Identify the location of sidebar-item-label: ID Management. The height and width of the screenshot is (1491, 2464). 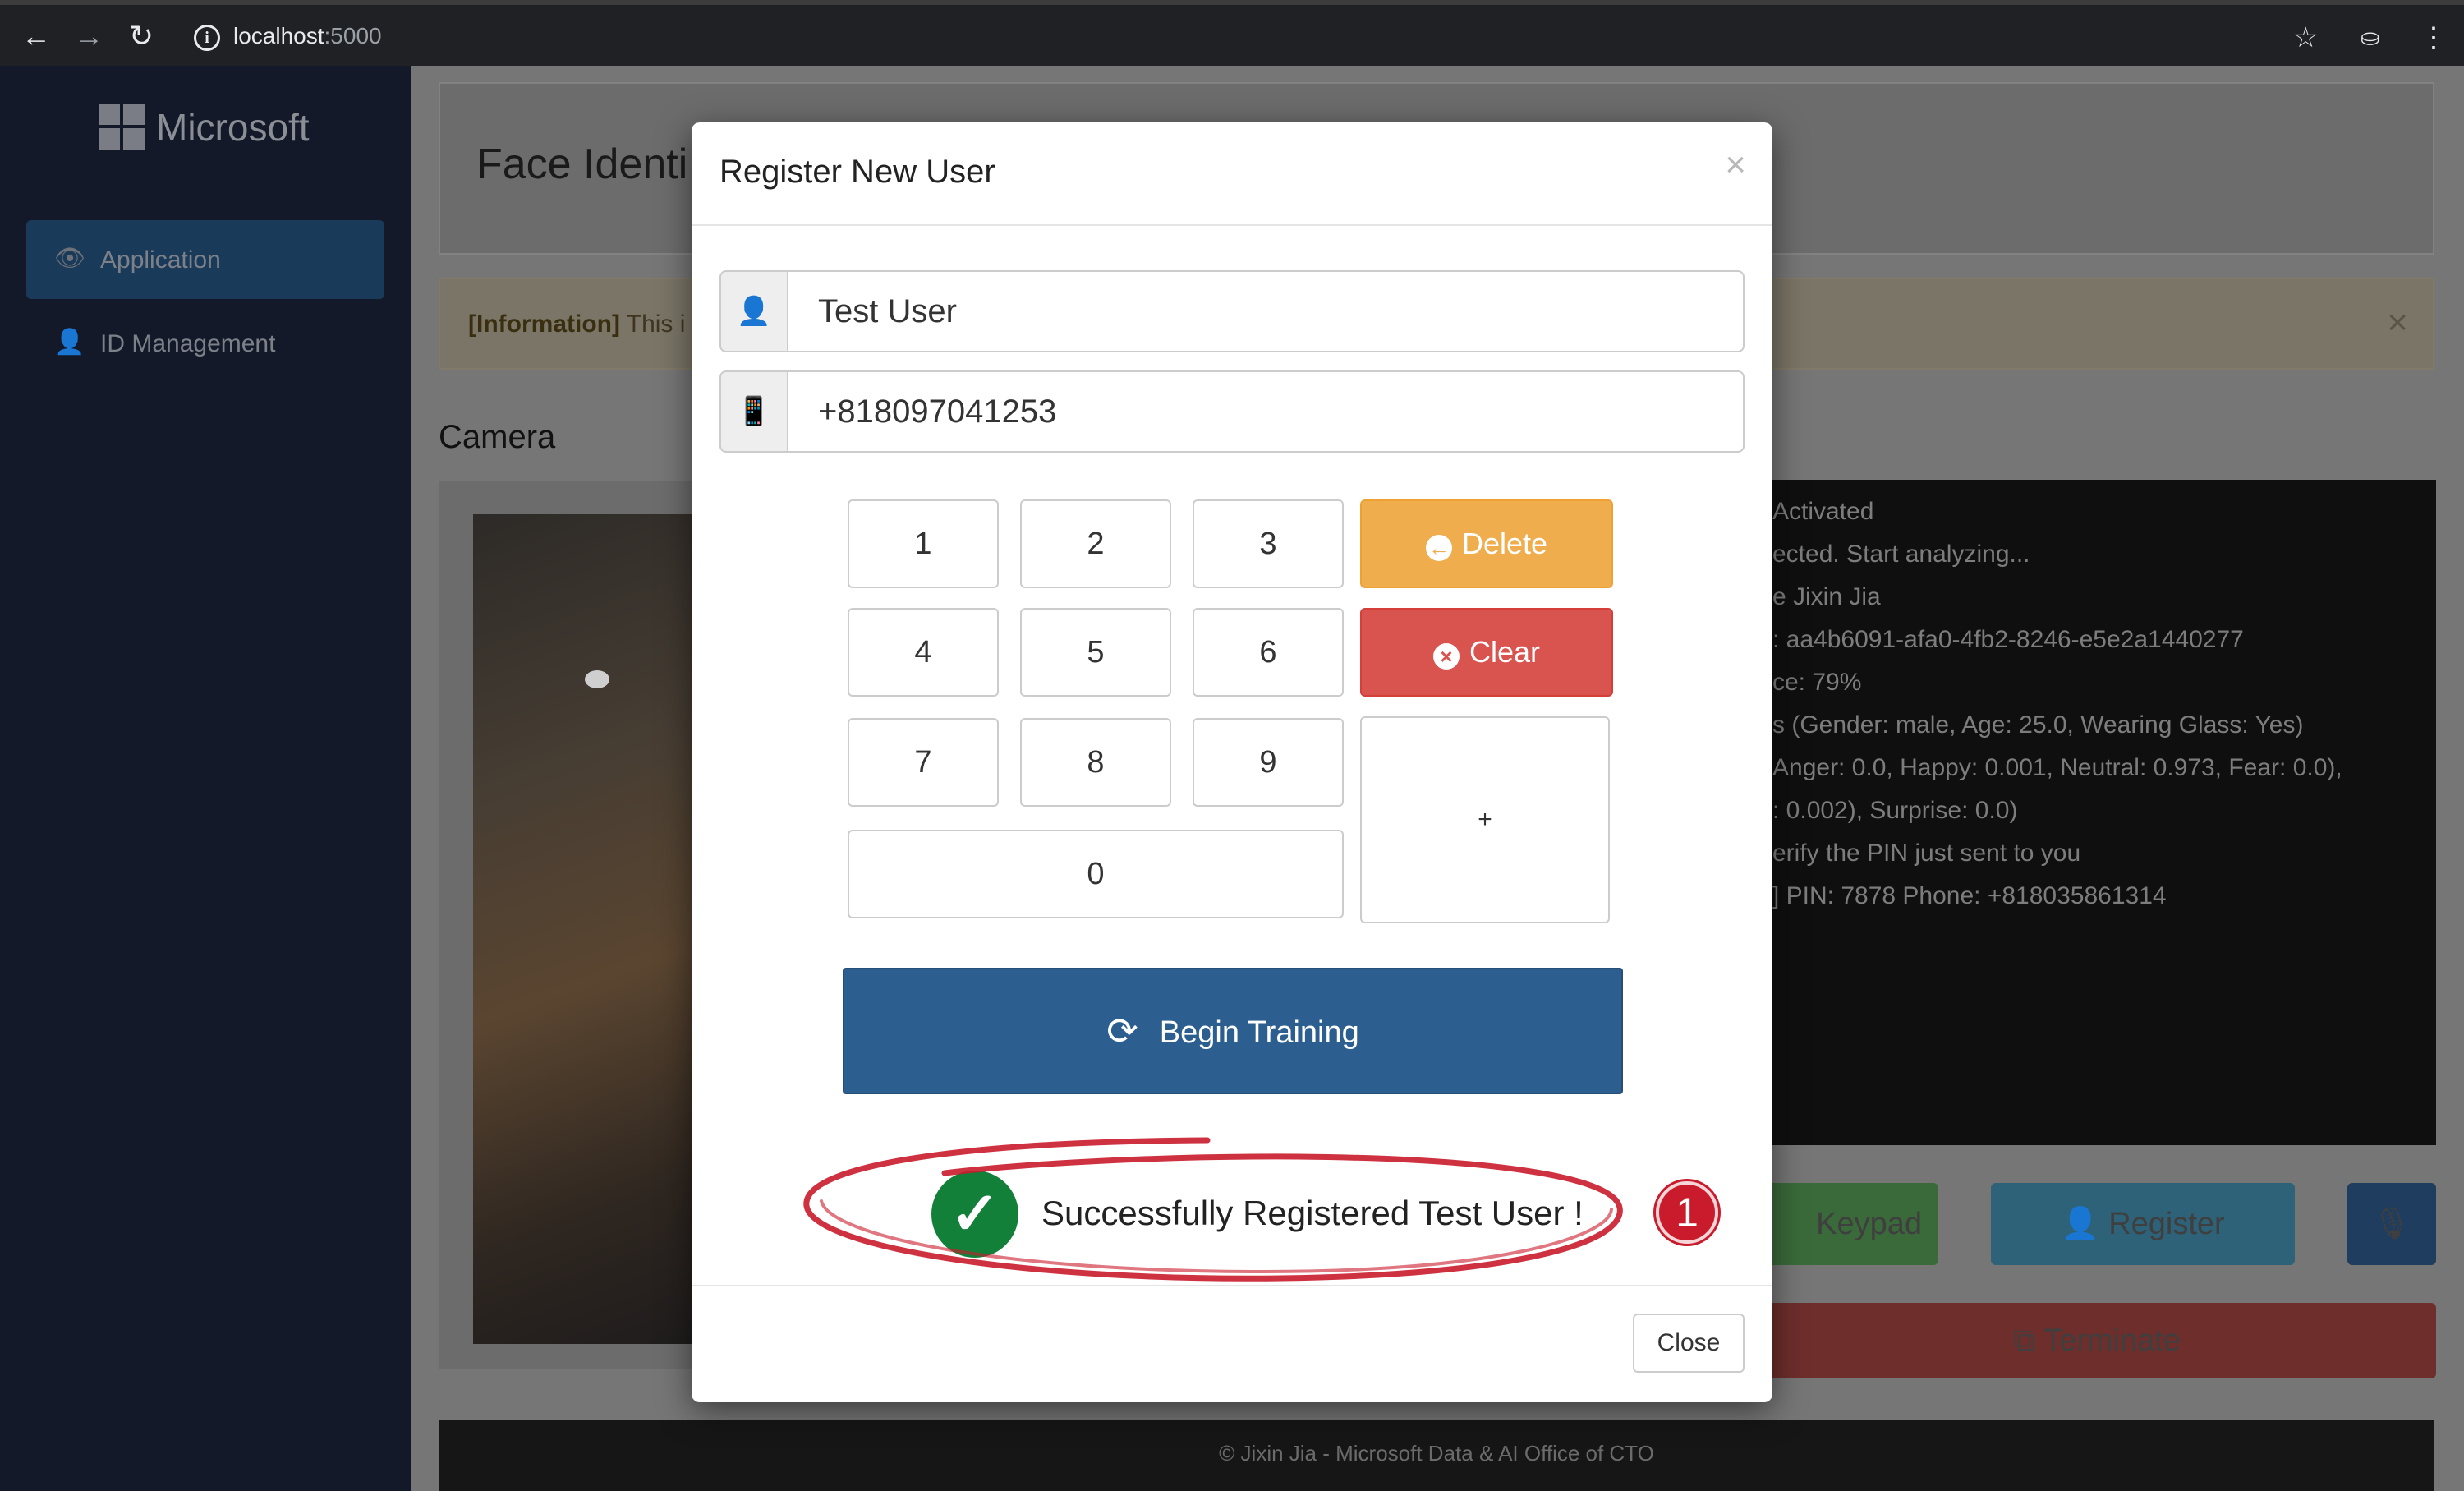
(188, 343).